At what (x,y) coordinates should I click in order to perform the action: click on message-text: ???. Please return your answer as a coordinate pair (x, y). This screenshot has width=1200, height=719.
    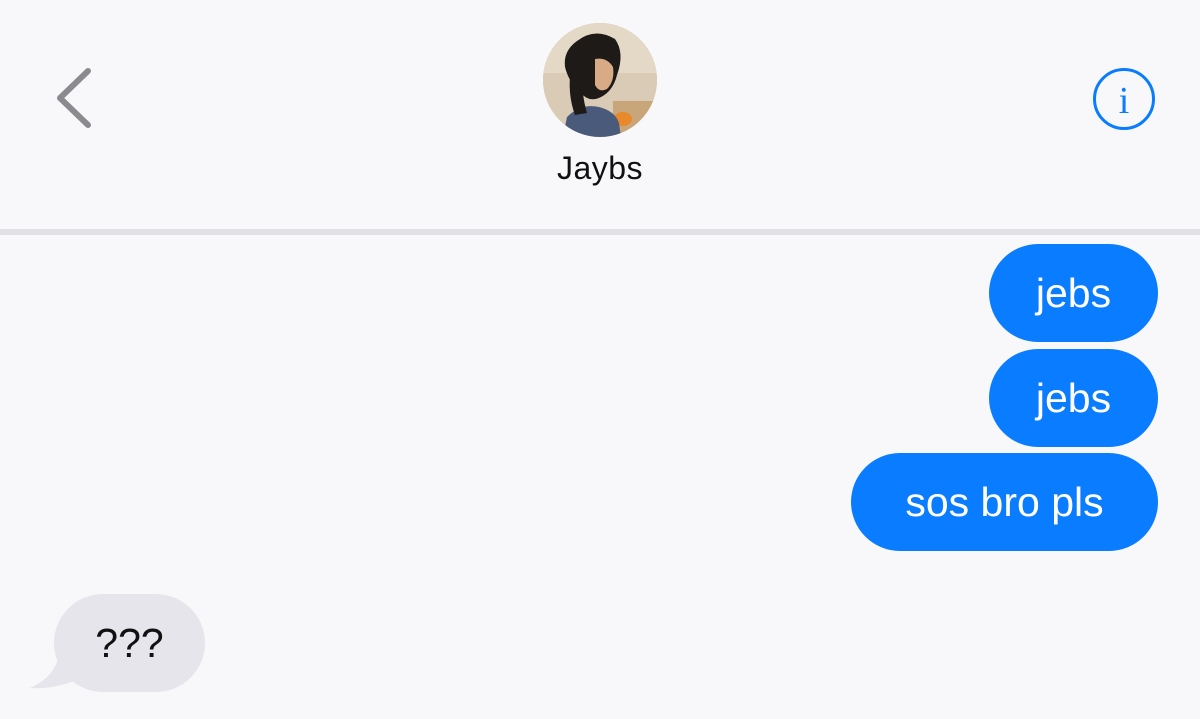
    Looking at the image, I should click on (129, 642).